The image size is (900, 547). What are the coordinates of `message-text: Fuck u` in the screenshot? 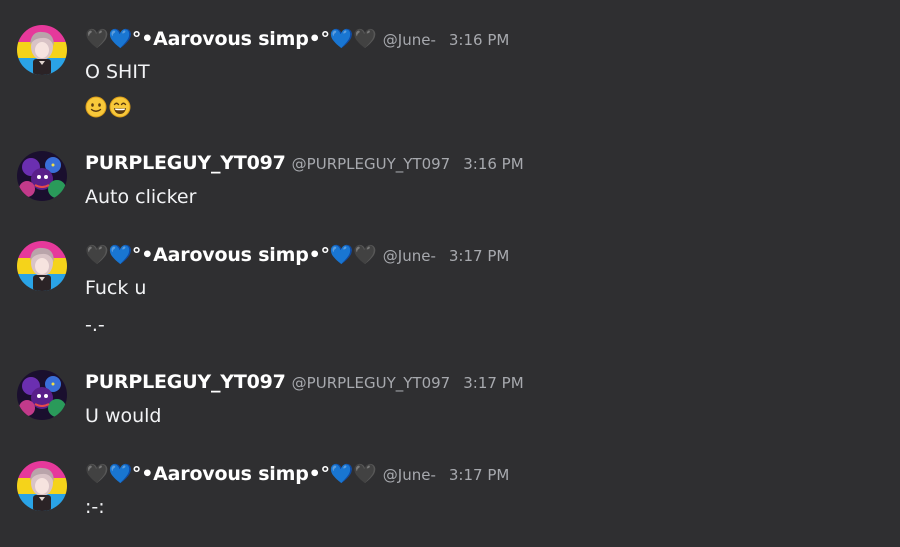 It's located at (116, 288).